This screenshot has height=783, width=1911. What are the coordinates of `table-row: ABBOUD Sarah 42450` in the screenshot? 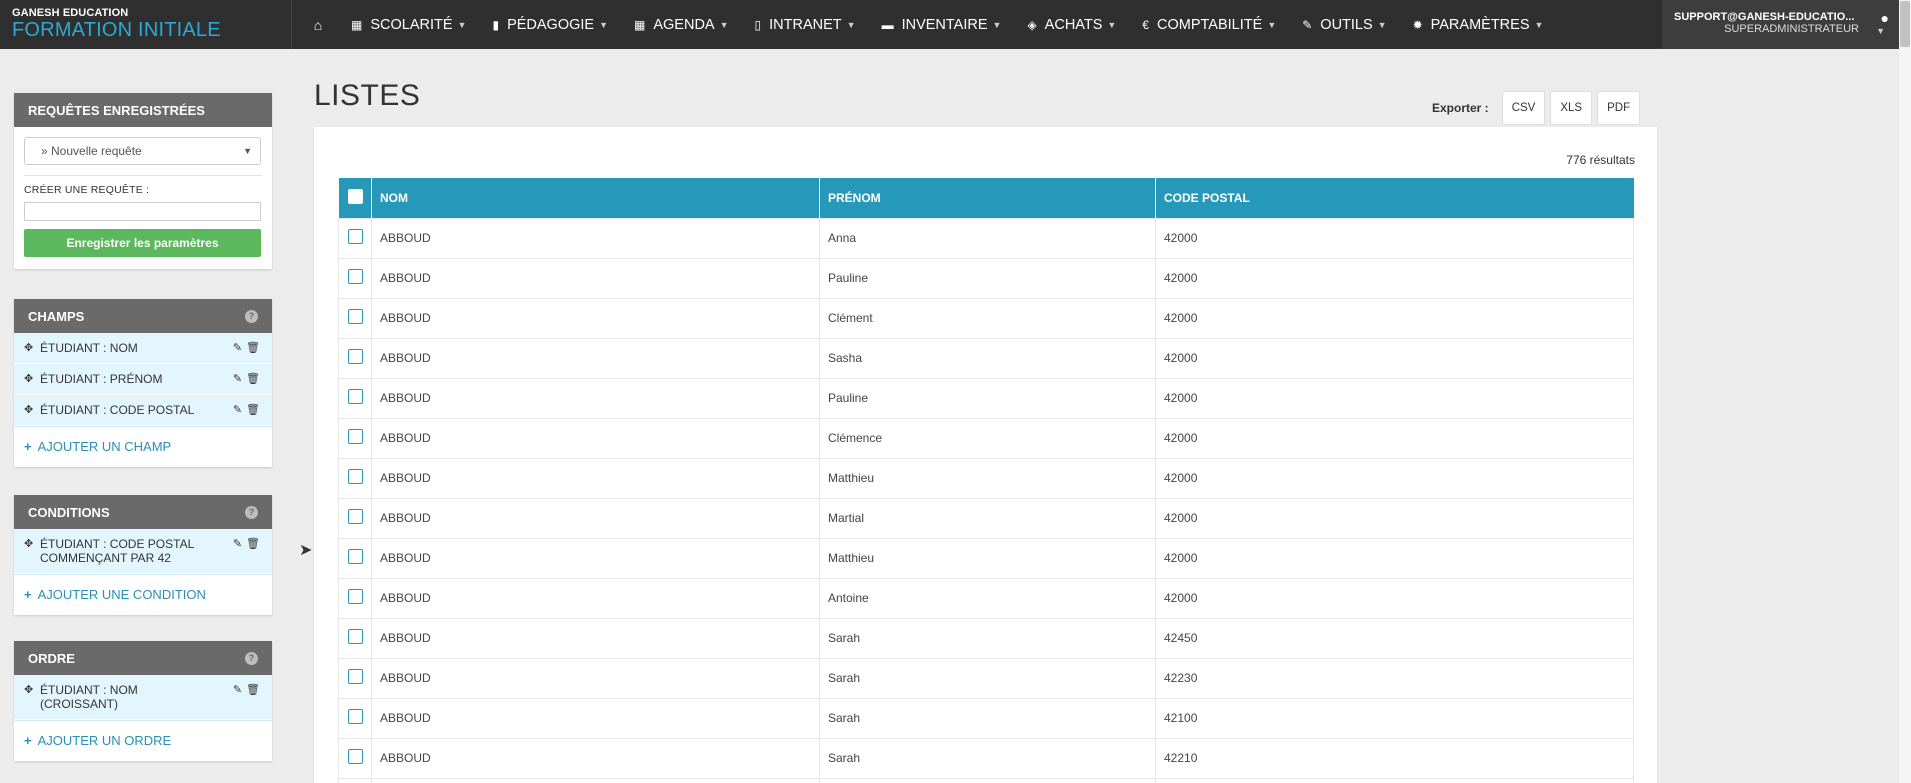 It's located at (986, 638).